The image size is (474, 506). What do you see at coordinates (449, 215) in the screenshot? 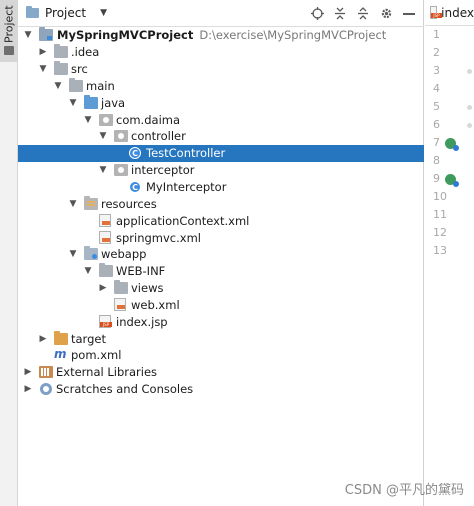
I see `line-number: 11` at bounding box center [449, 215].